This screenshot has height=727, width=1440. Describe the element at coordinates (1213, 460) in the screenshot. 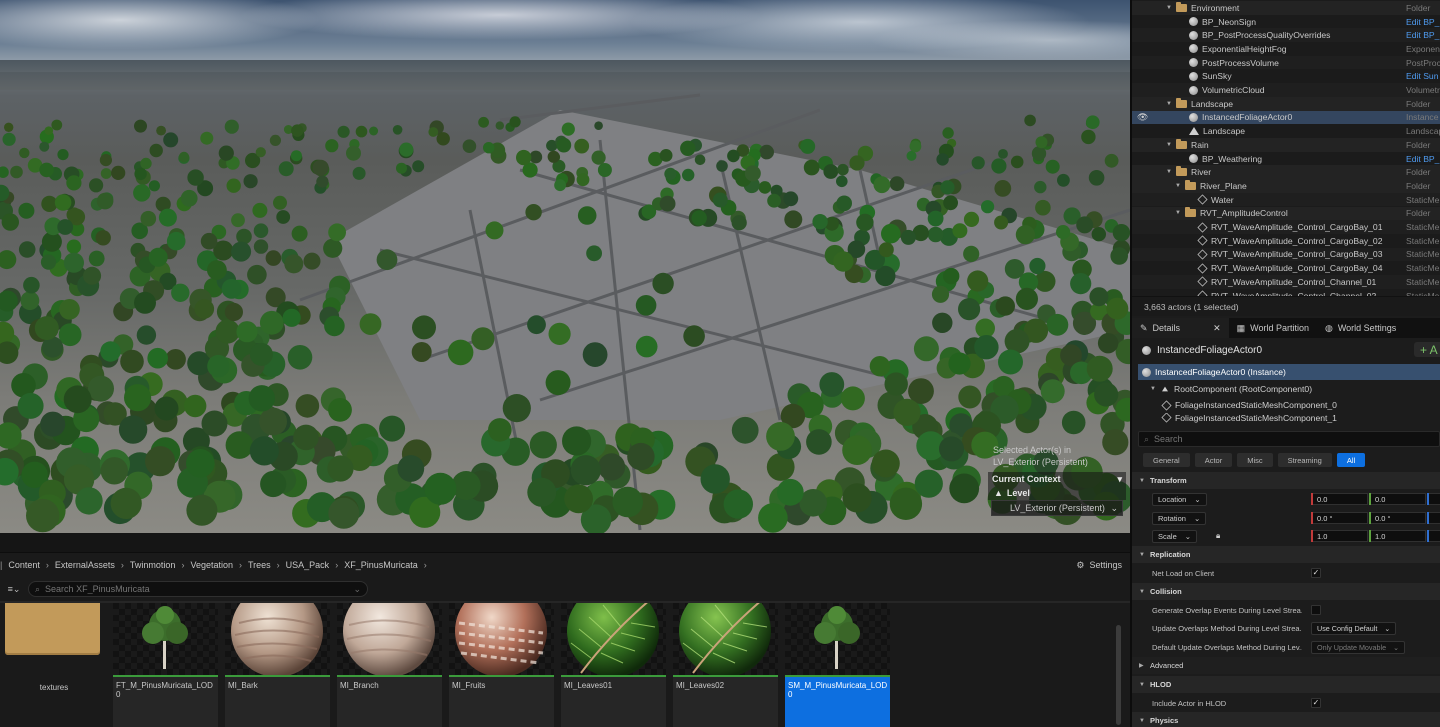

I see `filter-actor: Actor` at that location.